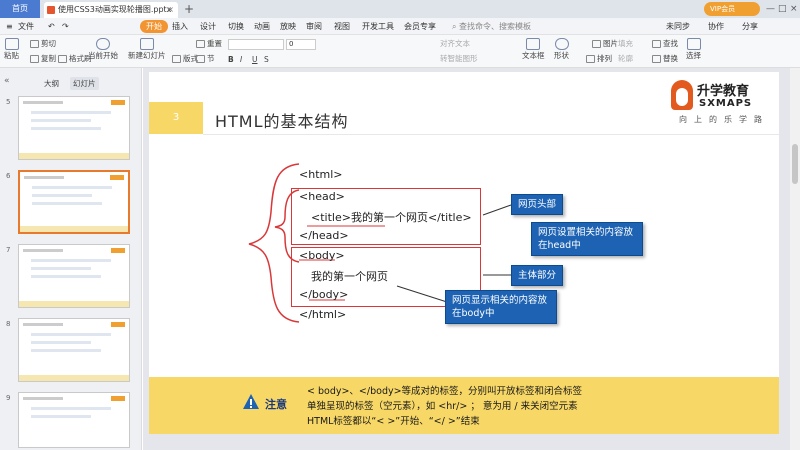 The height and width of the screenshot is (450, 800). Describe the element at coordinates (716, 26) in the screenshot. I see `collaborate-button: 协作` at that location.